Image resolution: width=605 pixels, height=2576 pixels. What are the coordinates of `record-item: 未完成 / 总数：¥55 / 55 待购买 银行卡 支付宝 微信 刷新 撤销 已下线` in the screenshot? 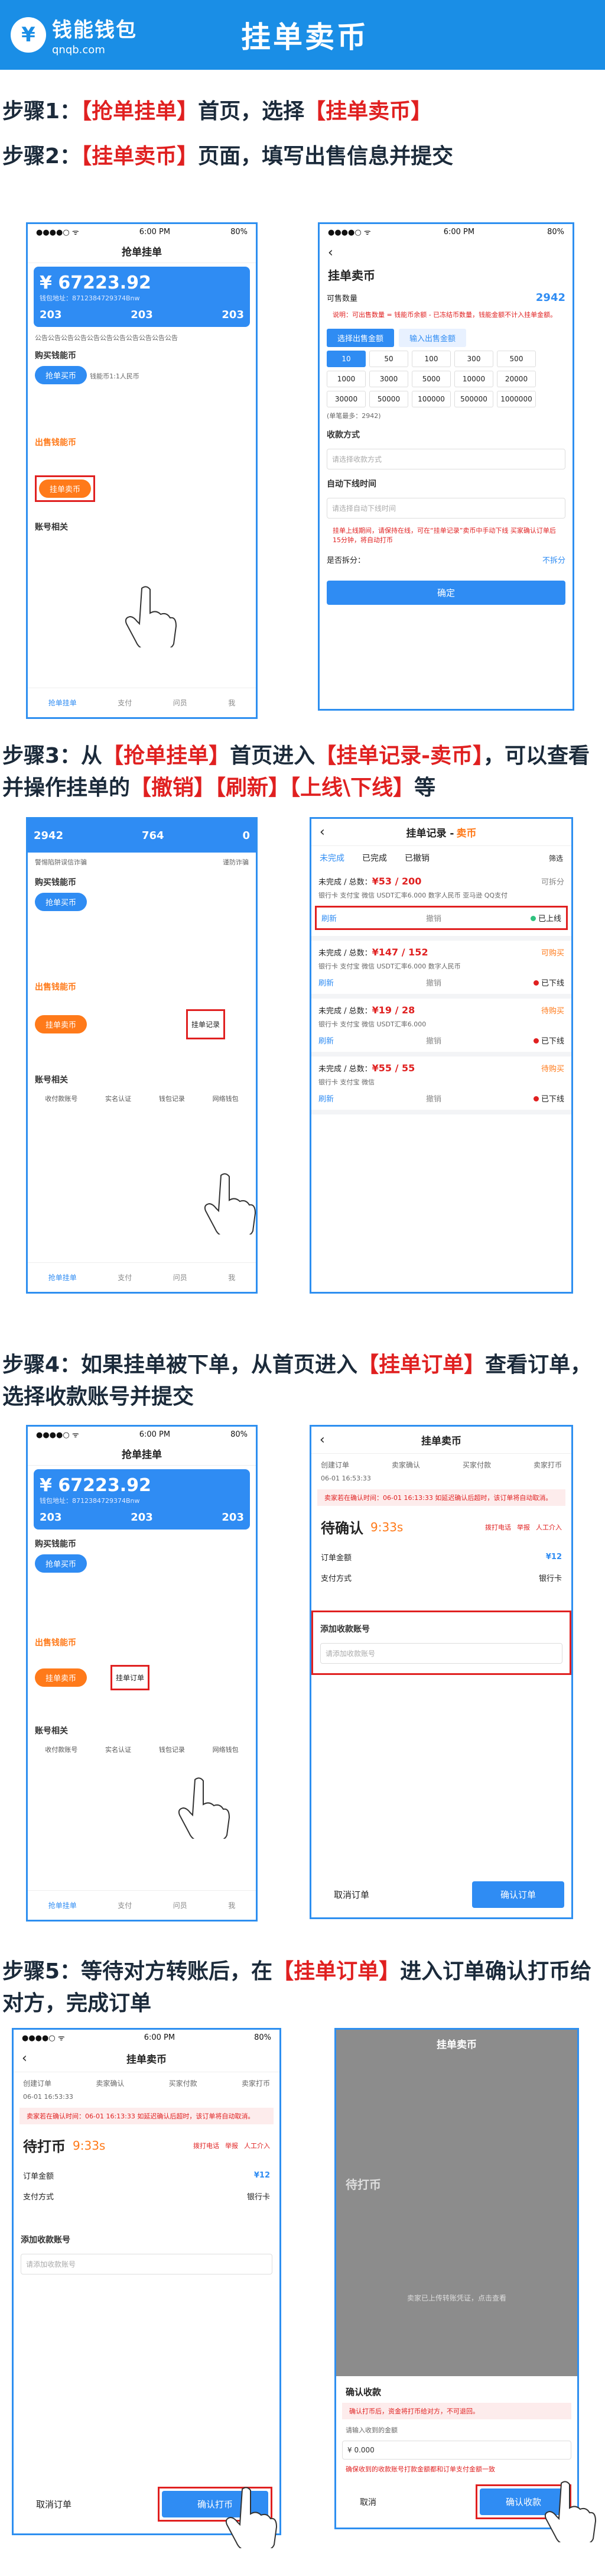 It's located at (441, 1085).